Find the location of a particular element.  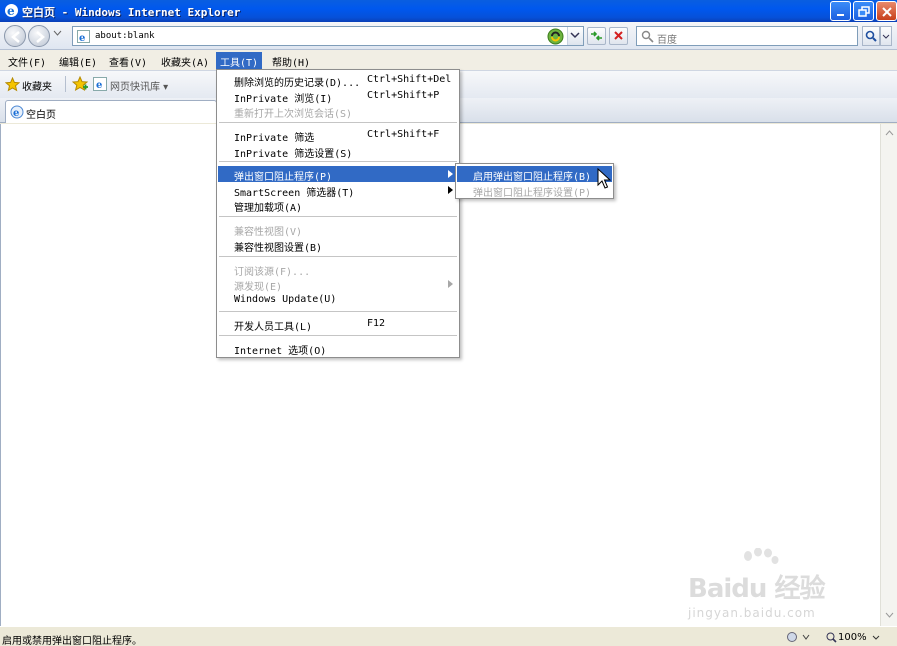

address-toolbar: e about:blank 百度 is located at coordinates (448, 36).